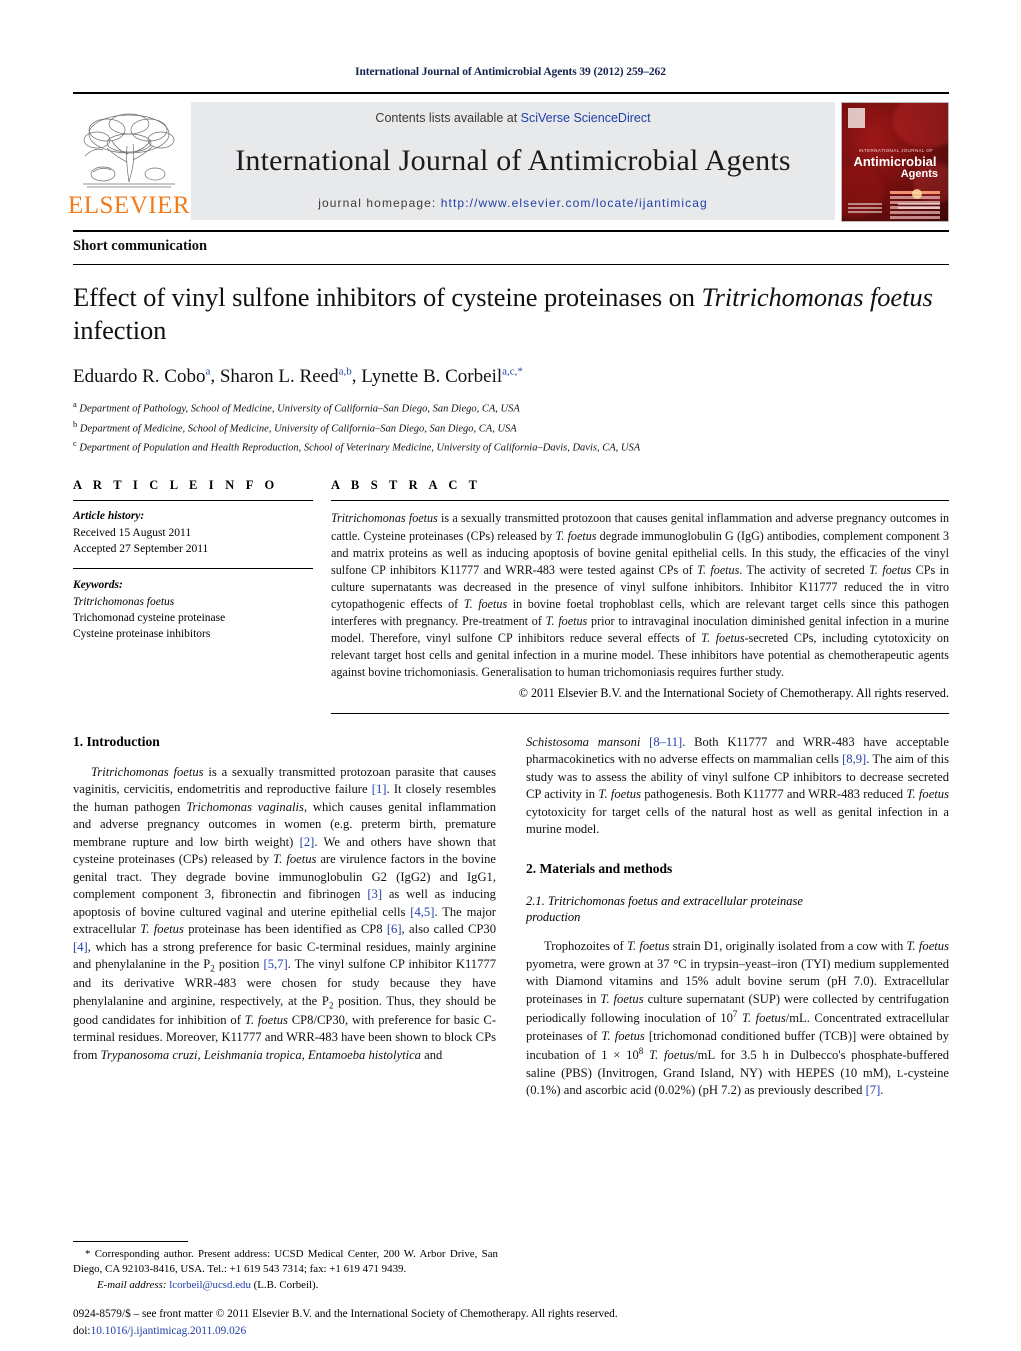 The width and height of the screenshot is (1021, 1351). I want to click on text-run: [4], so click(80, 947).